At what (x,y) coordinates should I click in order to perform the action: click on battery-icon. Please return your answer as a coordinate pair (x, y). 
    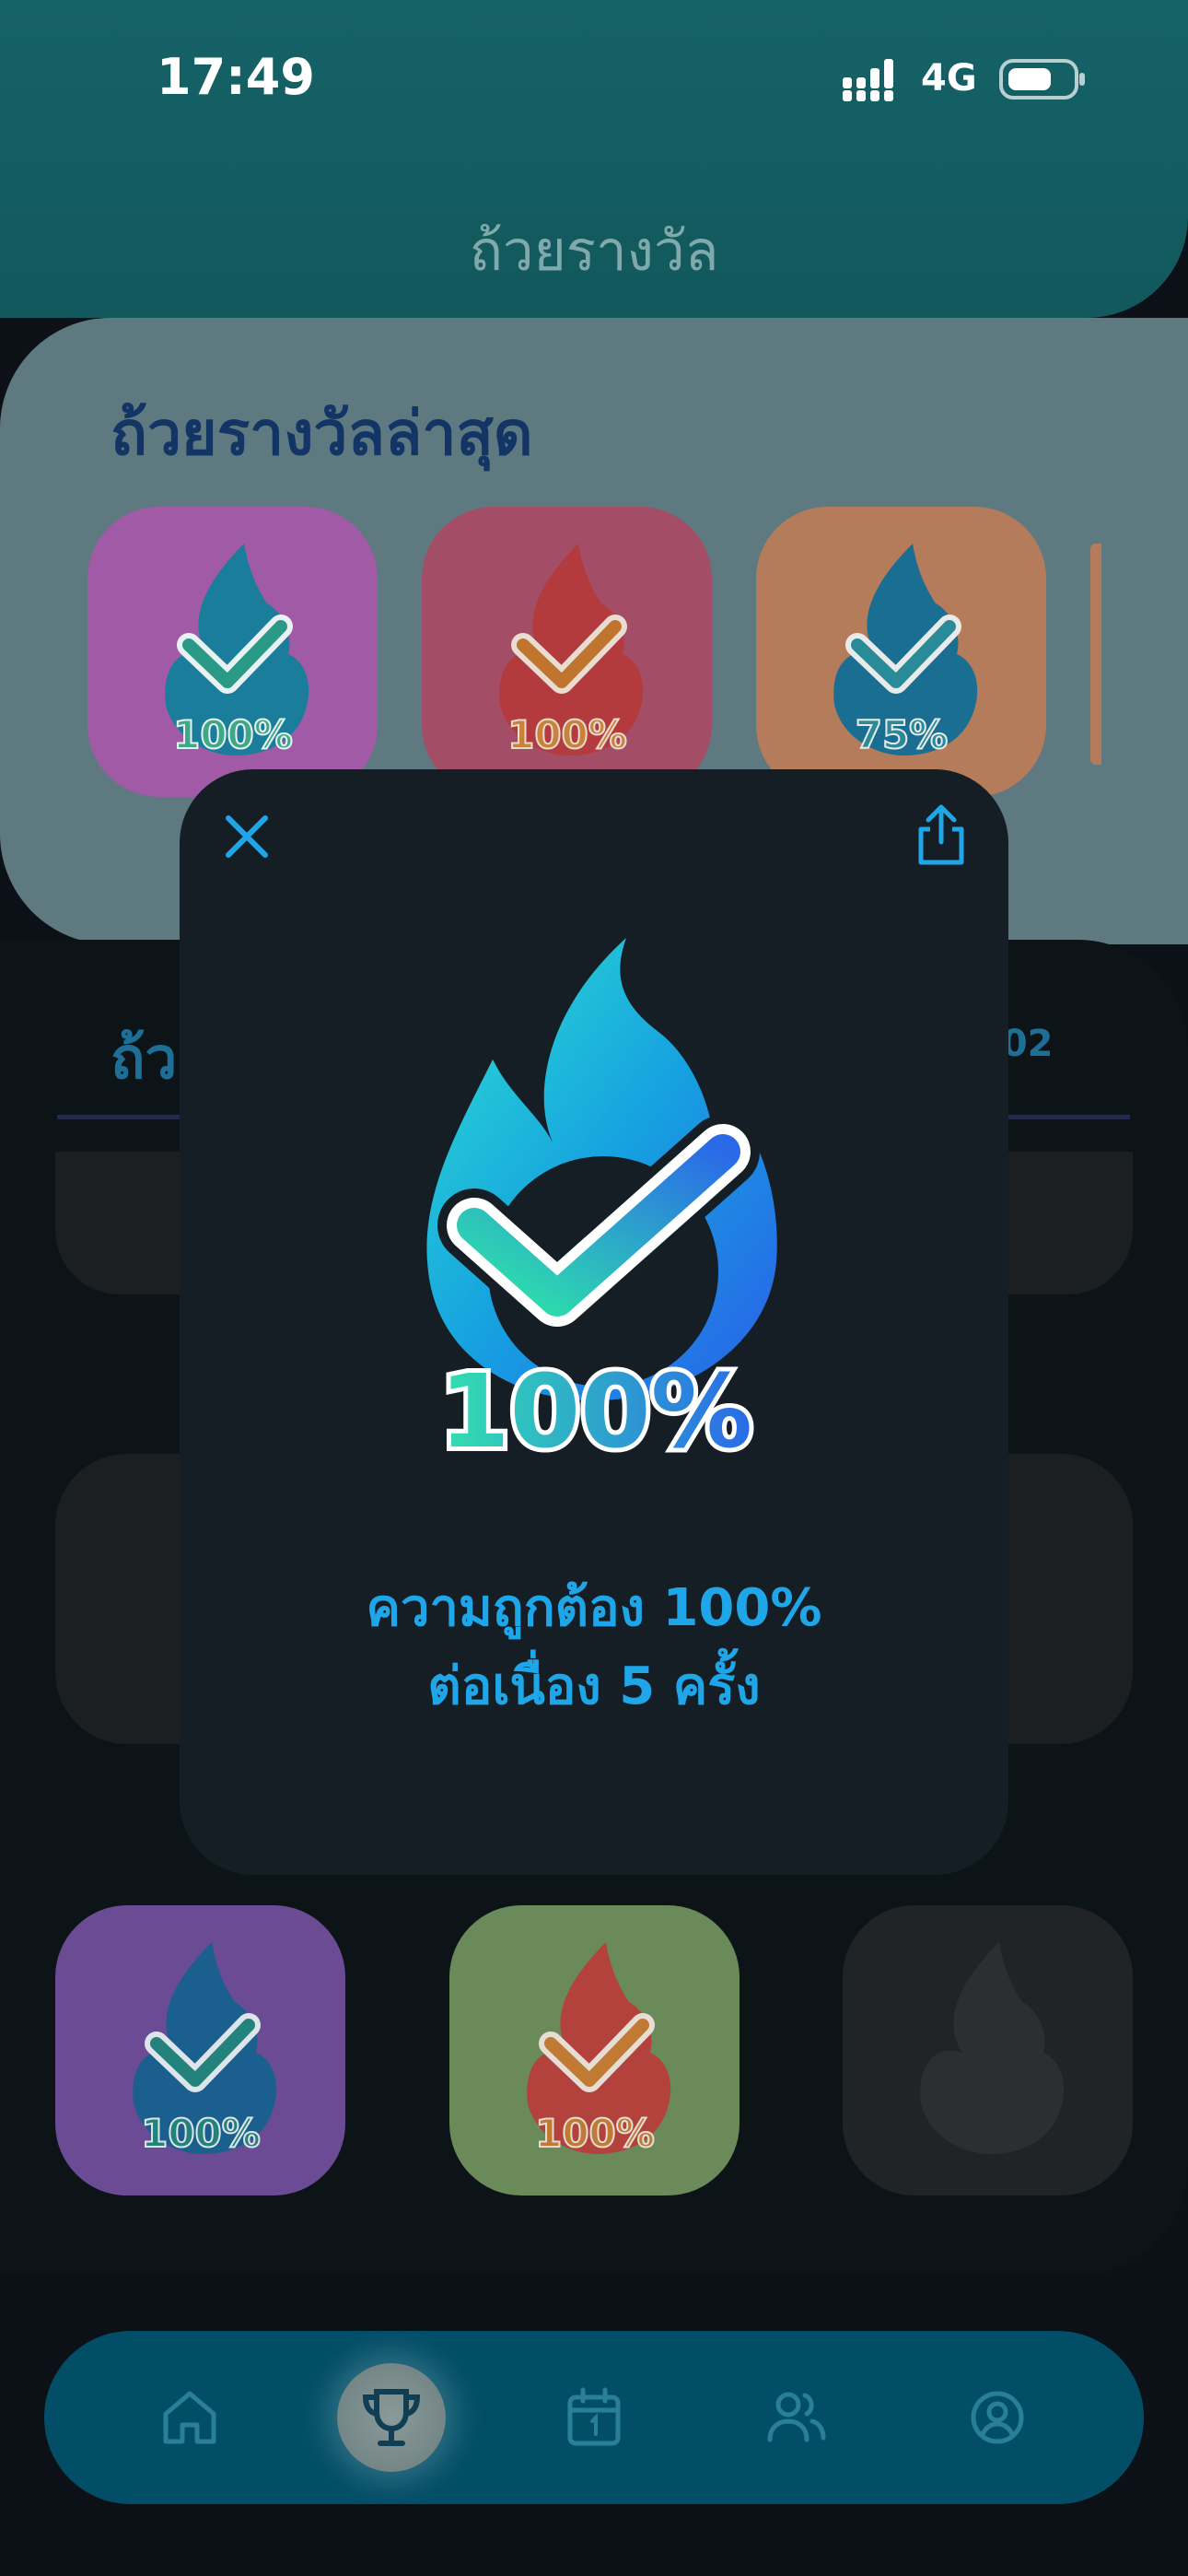
    Looking at the image, I should click on (1042, 79).